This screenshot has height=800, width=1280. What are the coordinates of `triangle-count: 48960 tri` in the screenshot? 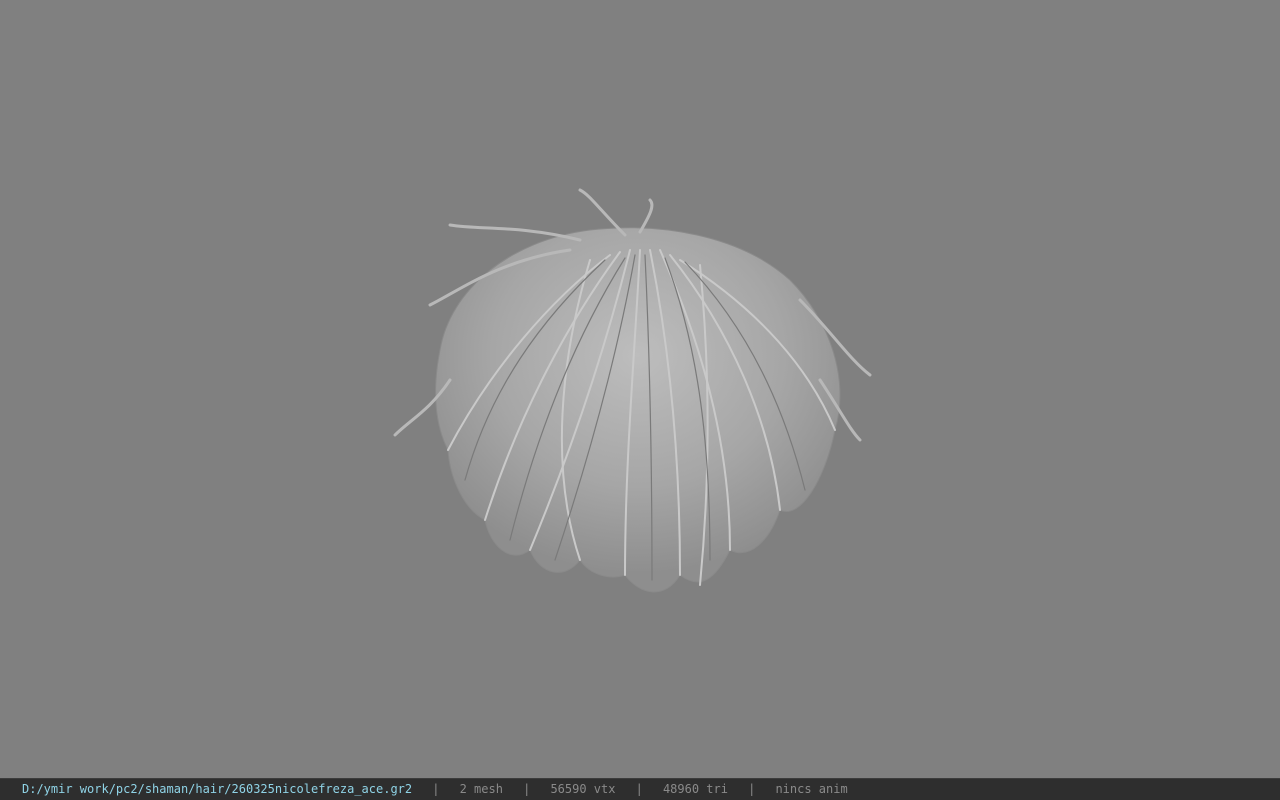 It's located at (695, 789).